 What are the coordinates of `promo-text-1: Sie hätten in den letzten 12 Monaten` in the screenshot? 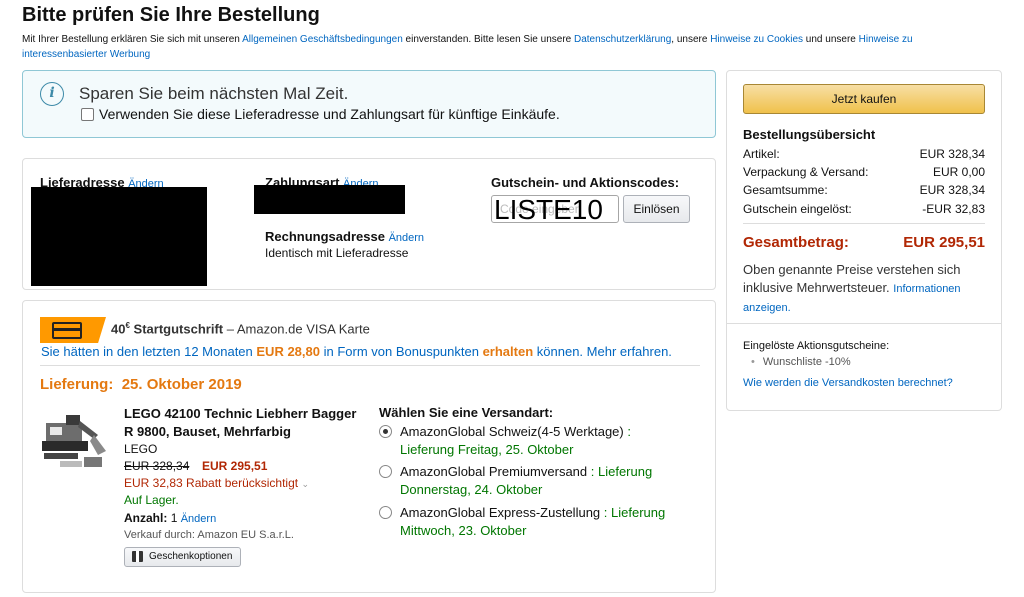 It's located at (149, 351).